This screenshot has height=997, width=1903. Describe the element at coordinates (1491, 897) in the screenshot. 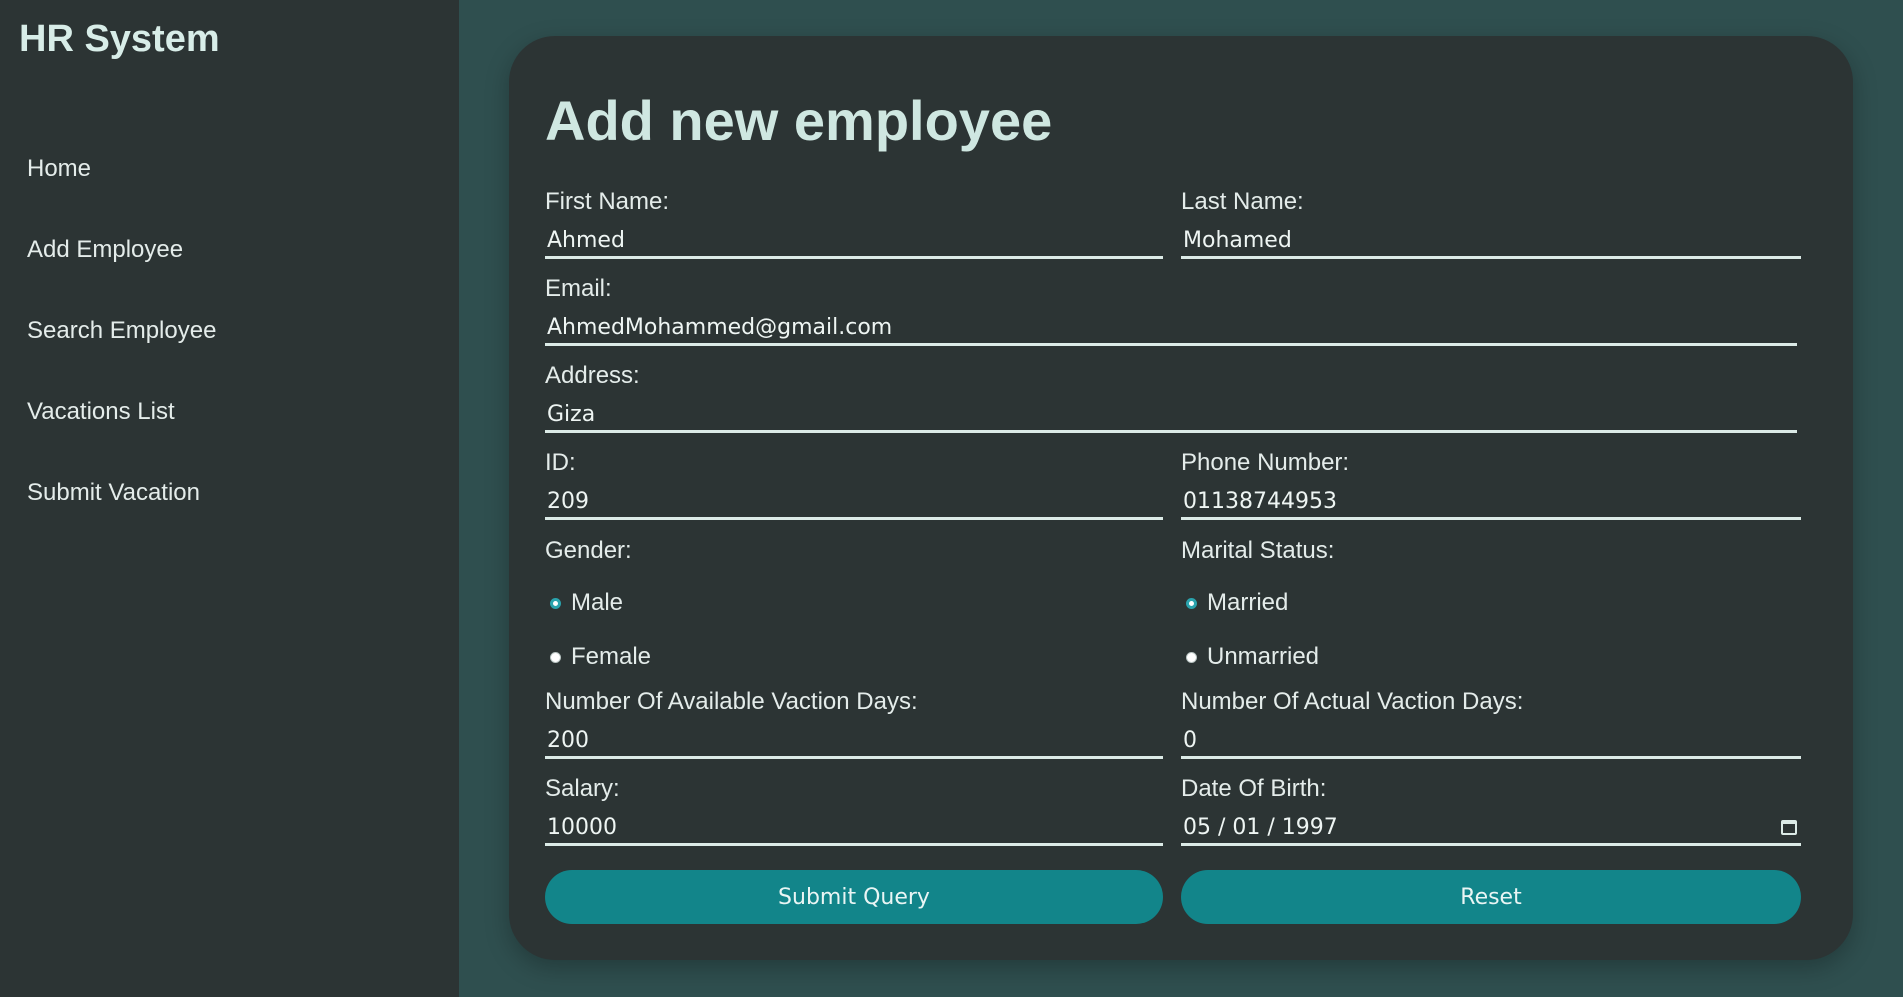

I see `reset-button: Reset` at that location.